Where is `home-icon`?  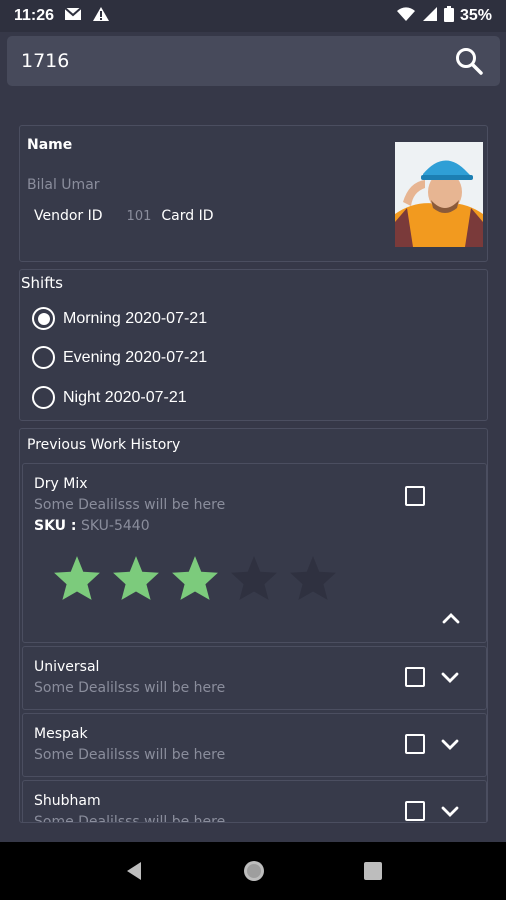 home-icon is located at coordinates (254, 871).